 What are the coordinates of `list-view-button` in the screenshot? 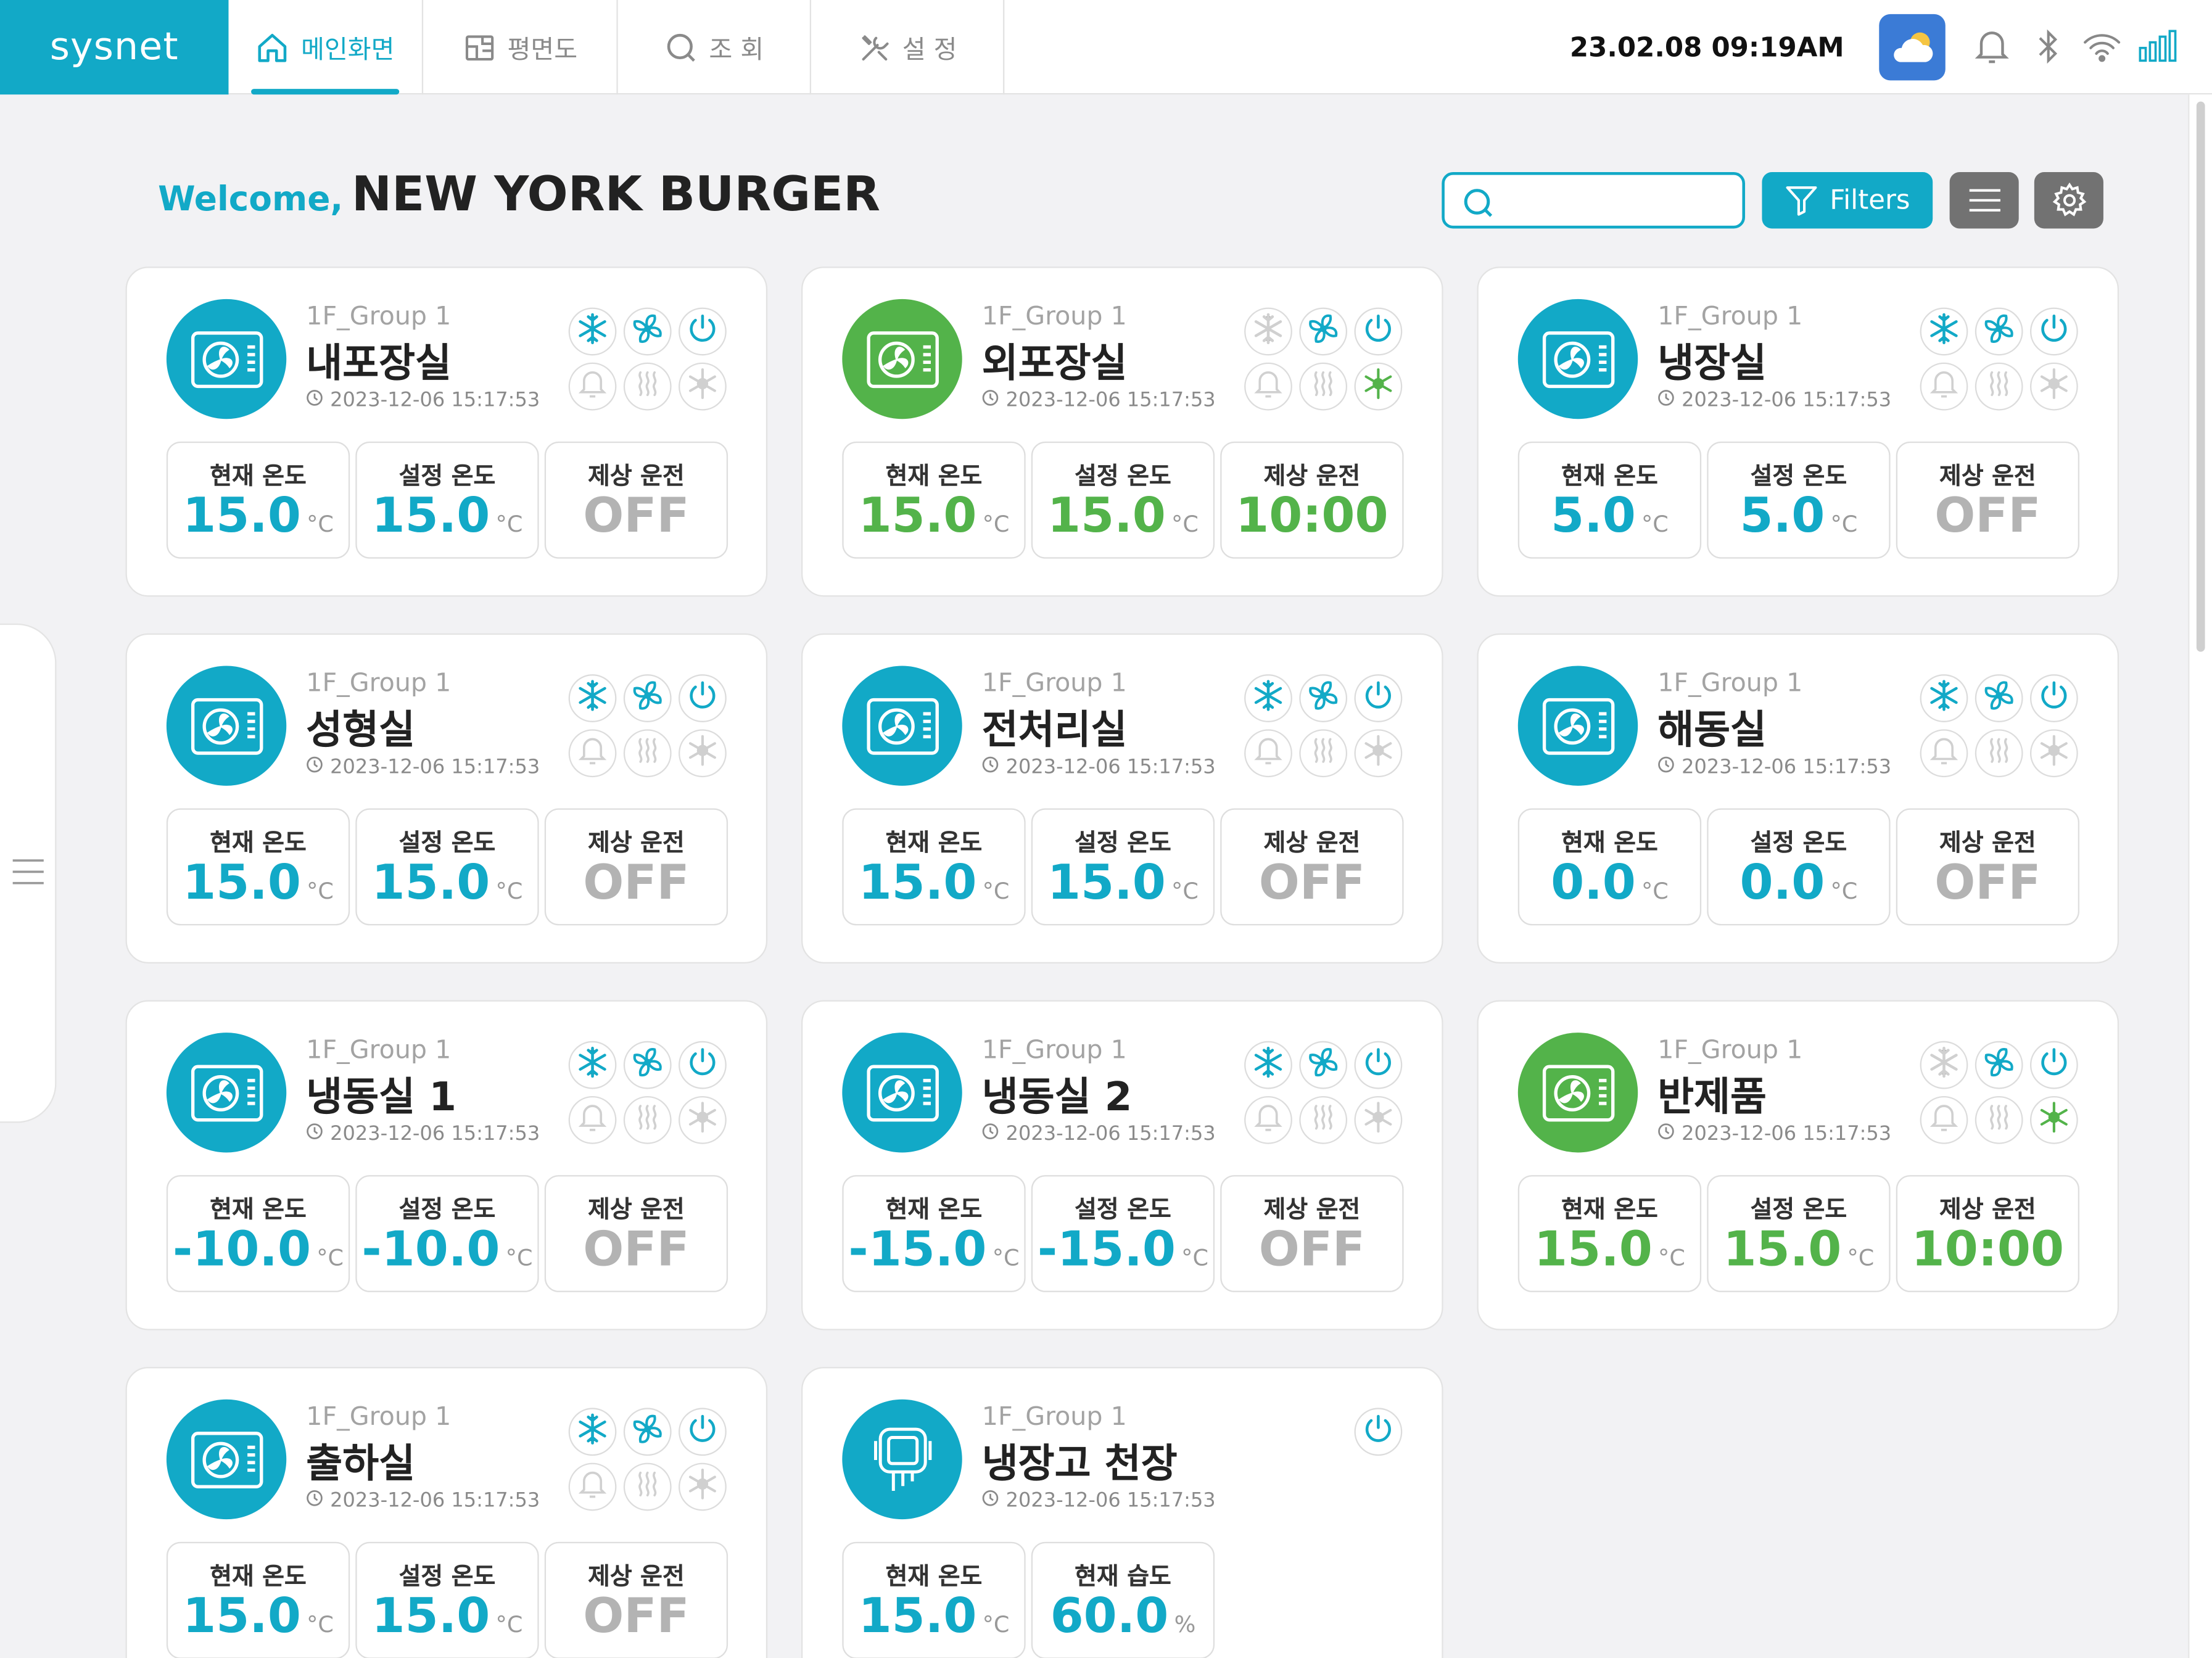 It's located at (1984, 200).